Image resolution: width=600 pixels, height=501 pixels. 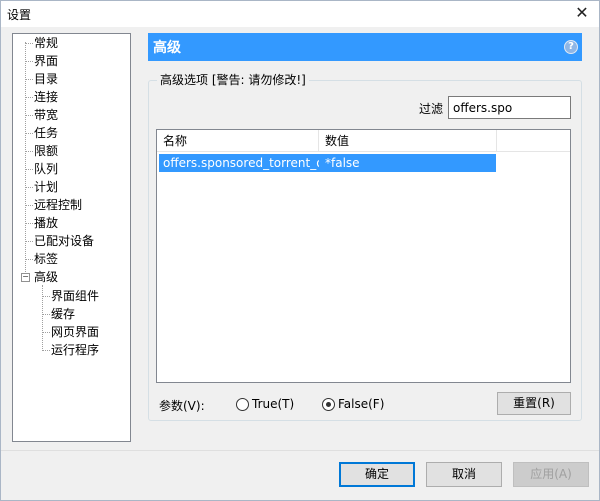 I want to click on column-header-value: 数值, so click(x=408, y=141).